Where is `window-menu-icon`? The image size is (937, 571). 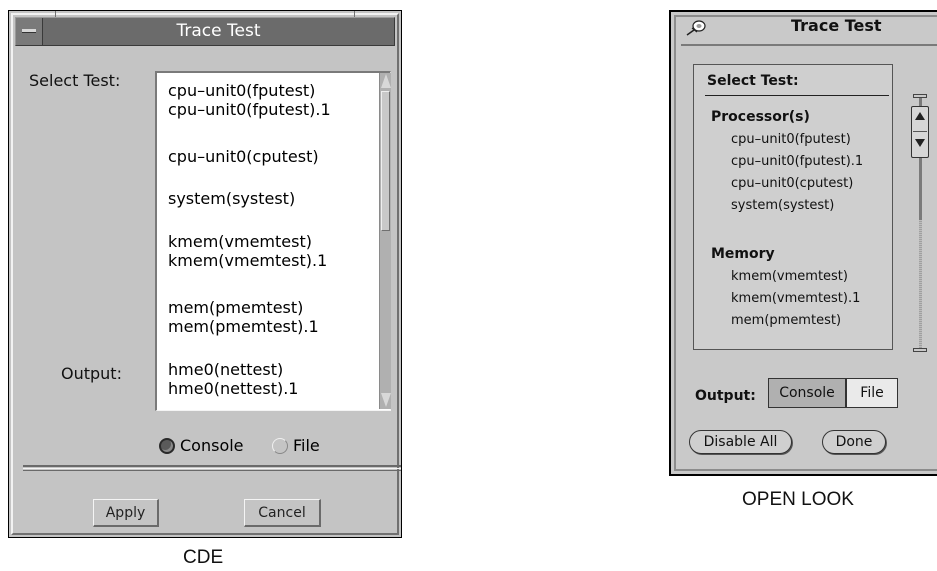
window-menu-icon is located at coordinates (29, 31).